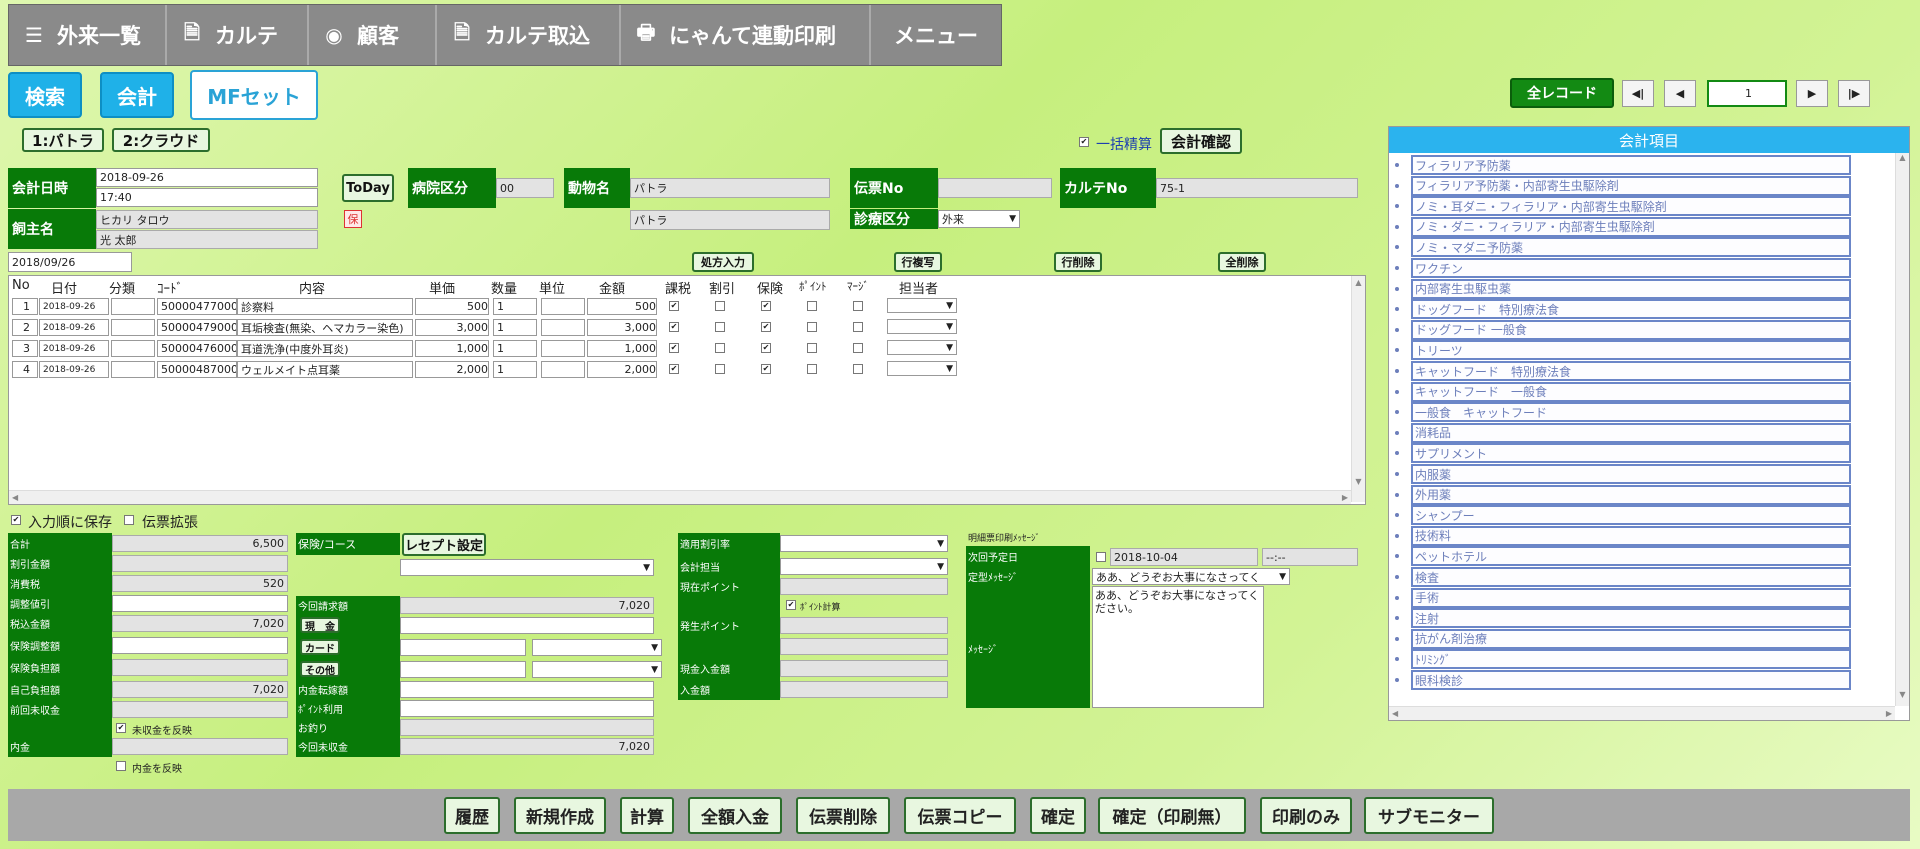  I want to click on cell-no: 3, so click(25, 348).